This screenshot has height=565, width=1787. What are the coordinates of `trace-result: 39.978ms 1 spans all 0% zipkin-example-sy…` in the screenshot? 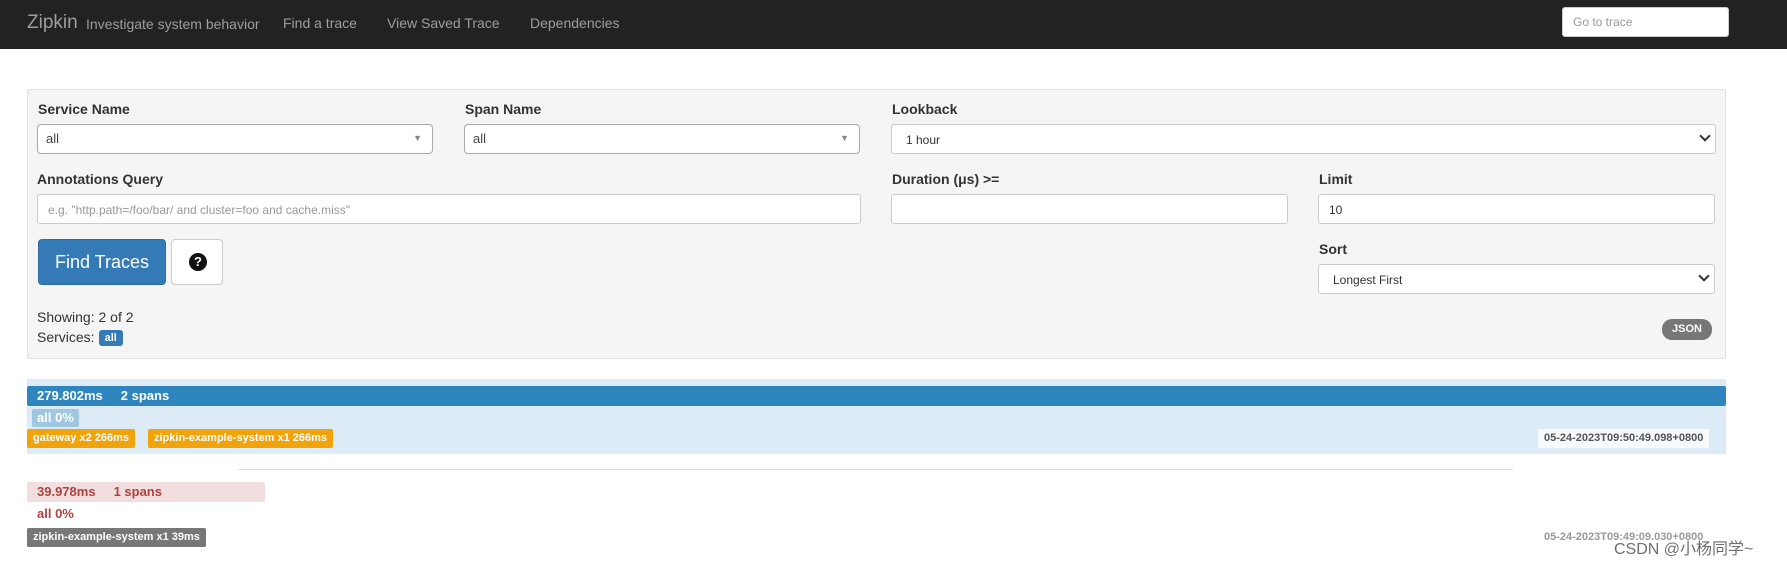 It's located at (876, 523).